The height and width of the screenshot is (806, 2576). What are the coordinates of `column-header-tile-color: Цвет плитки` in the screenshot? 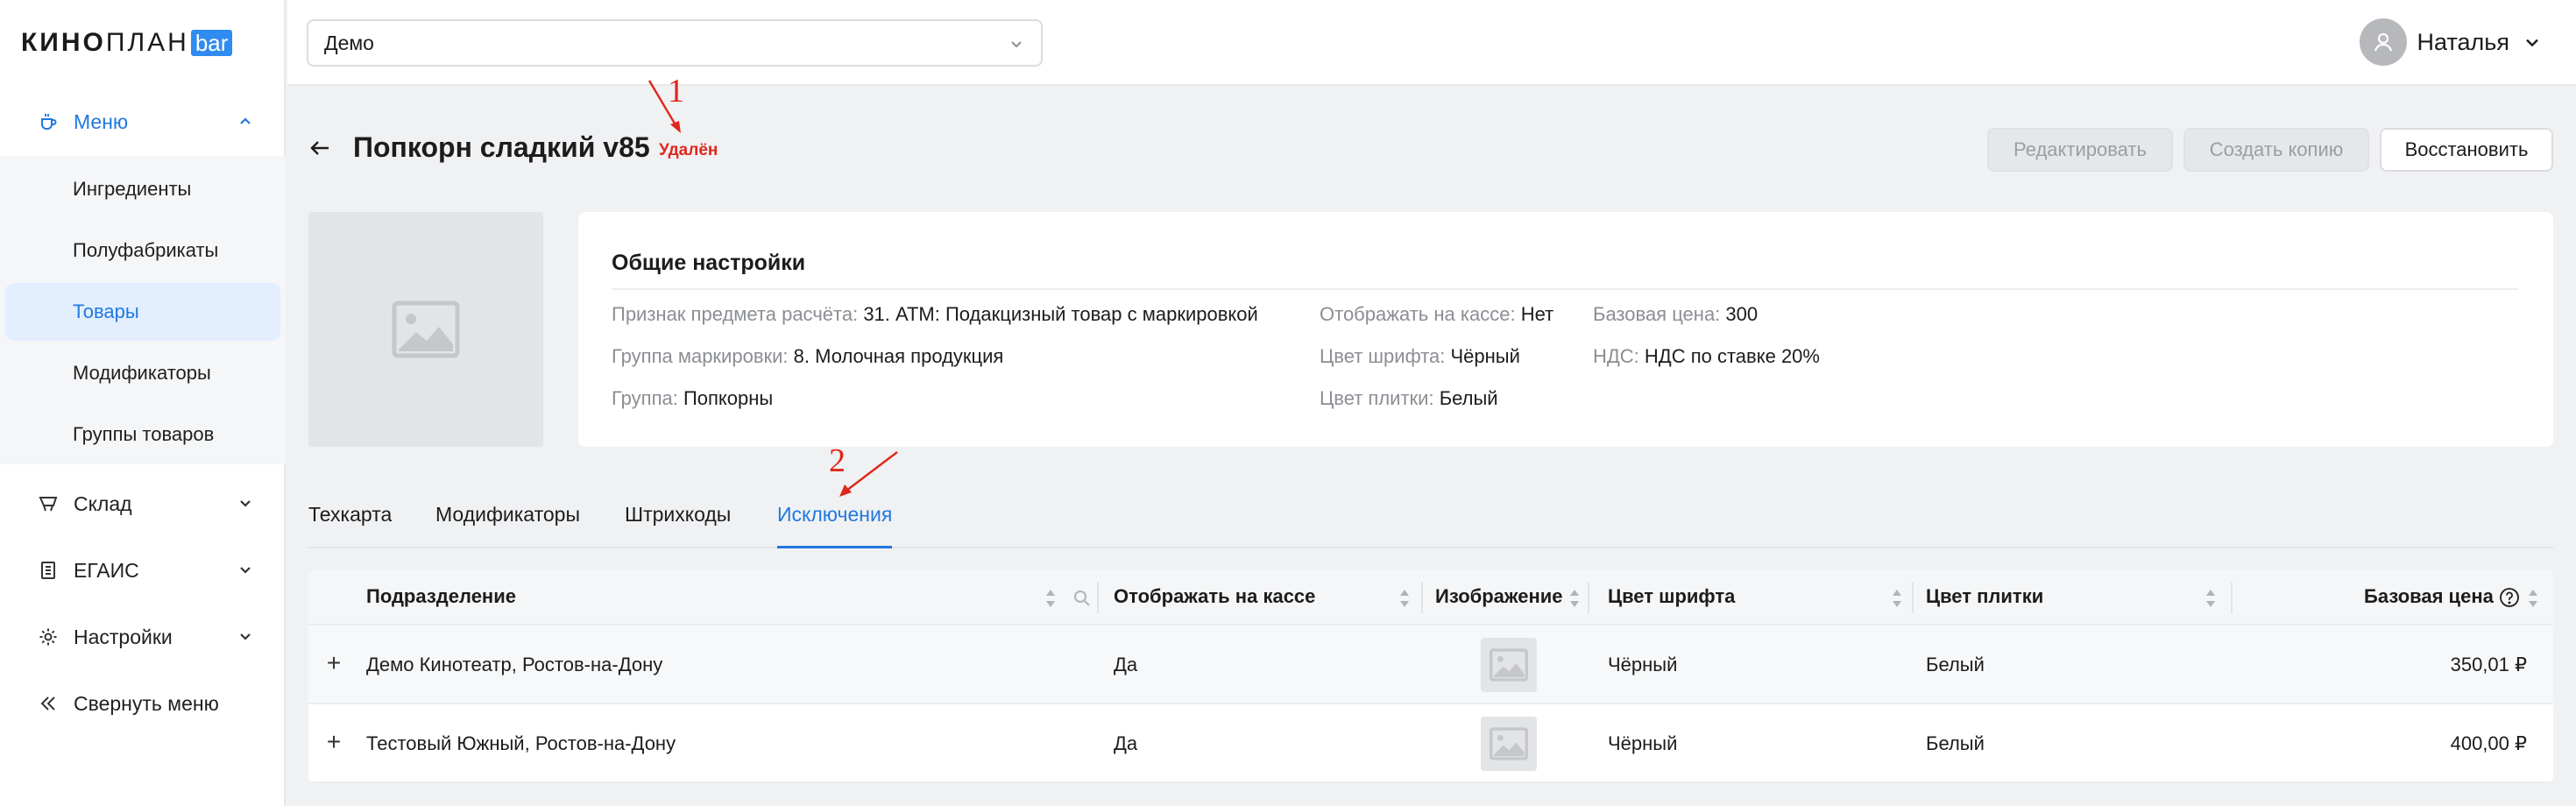 It's located at (1985, 596).